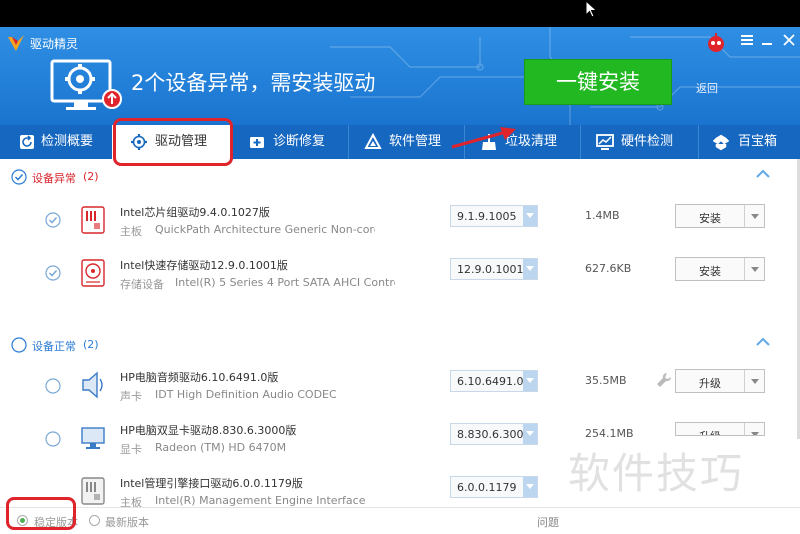  What do you see at coordinates (127, 522) in the screenshot?
I see `latest-version-label: 最新版本` at bounding box center [127, 522].